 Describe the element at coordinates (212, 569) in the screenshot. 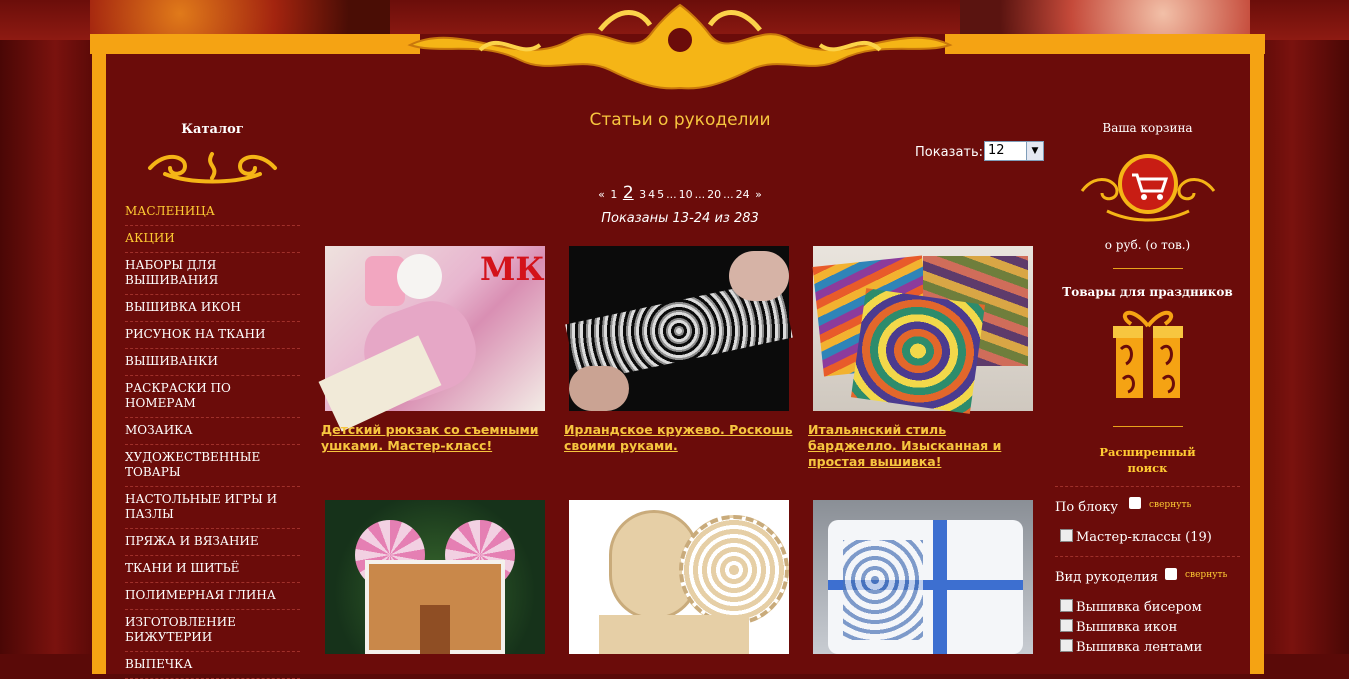

I see `sidebar-item: ТКАНИ И ШИТЬЁ` at that location.